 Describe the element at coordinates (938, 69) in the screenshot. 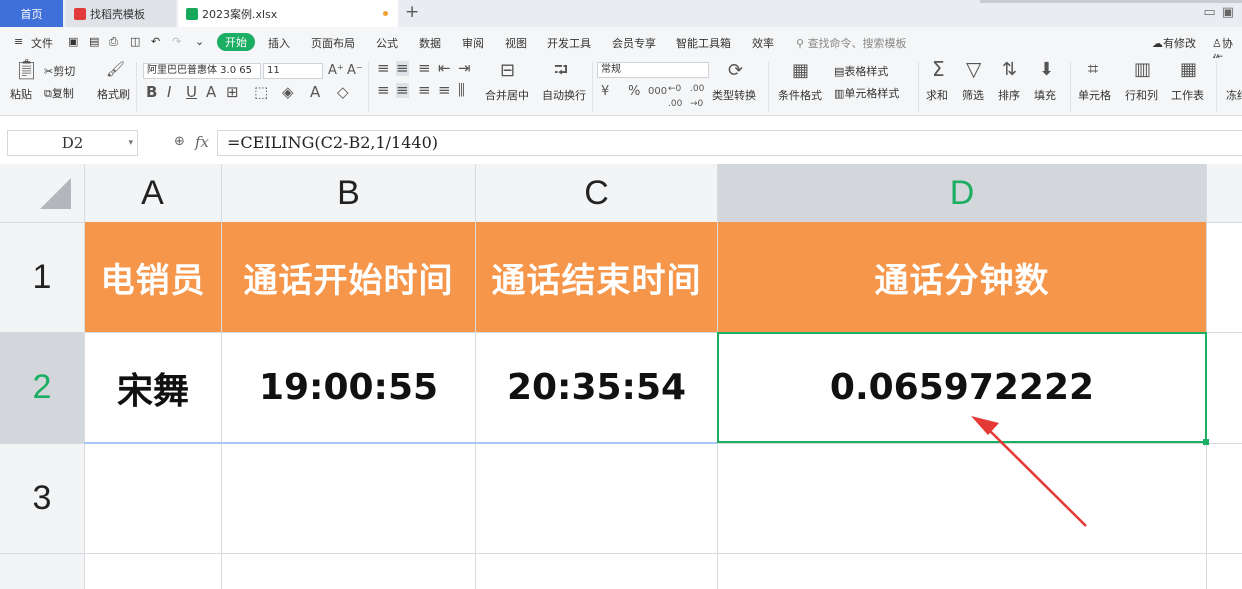

I see `sum-icon: Σ` at that location.